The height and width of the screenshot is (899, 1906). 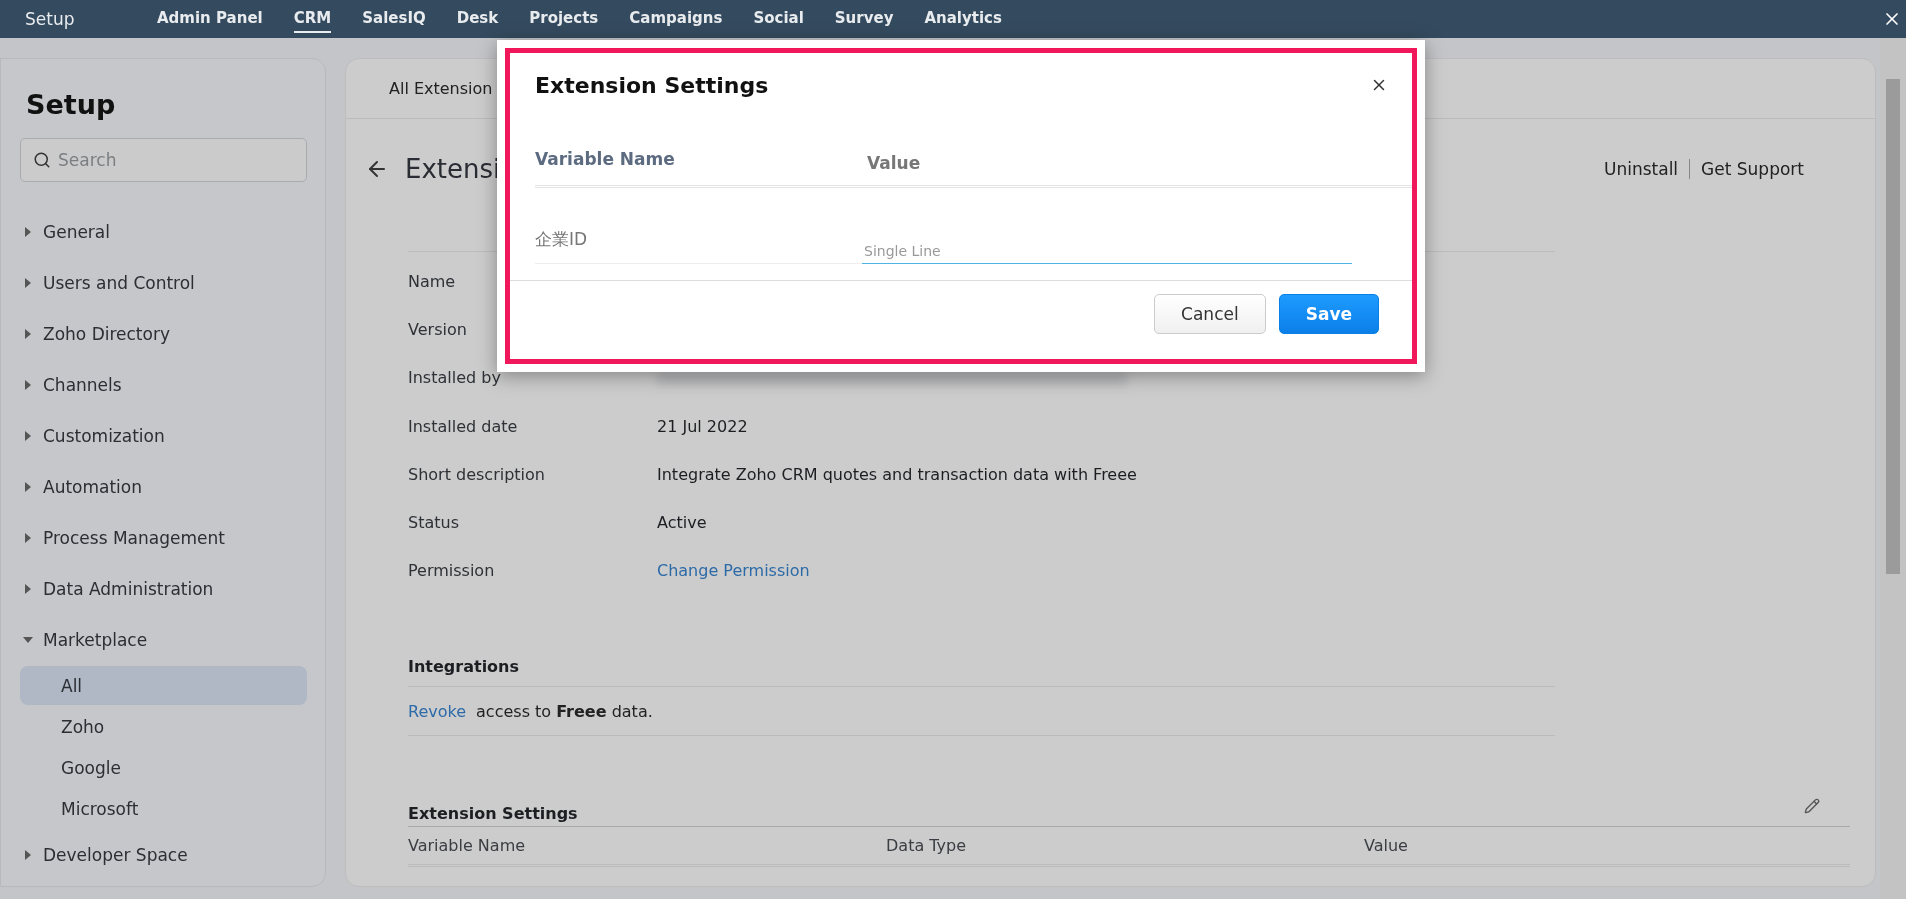 I want to click on search-icon, so click(x=42, y=160).